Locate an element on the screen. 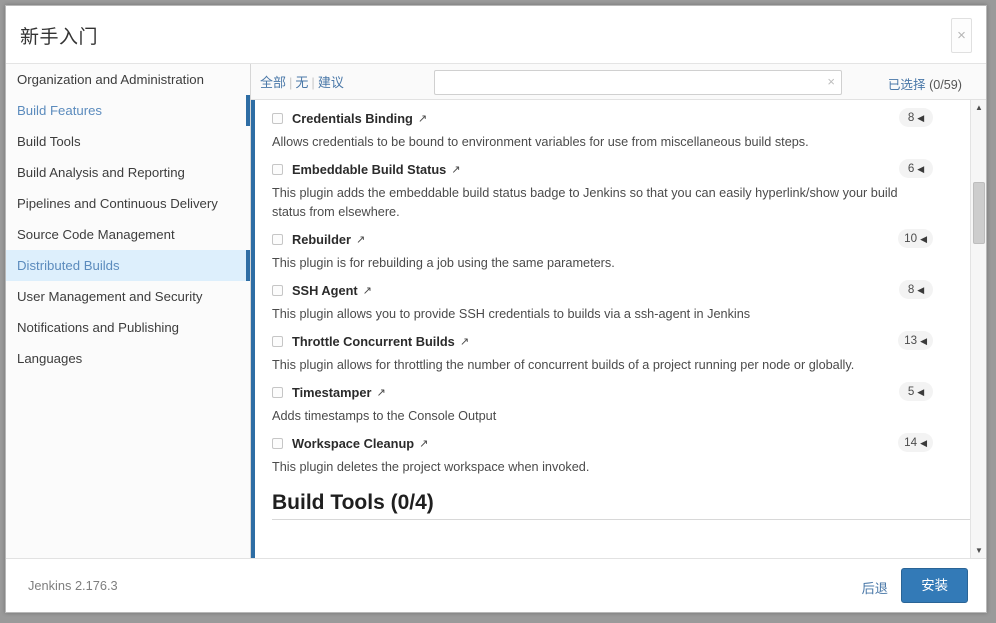 Image resolution: width=996 pixels, height=623 pixels. close-icon: × is located at coordinates (961, 35).